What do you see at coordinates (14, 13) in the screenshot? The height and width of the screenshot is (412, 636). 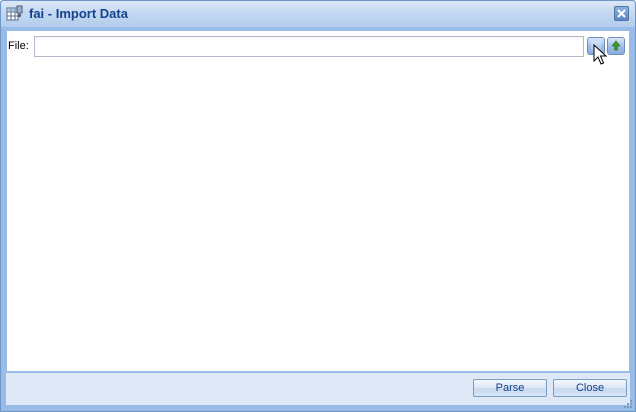 I see `table-grid-icon` at bounding box center [14, 13].